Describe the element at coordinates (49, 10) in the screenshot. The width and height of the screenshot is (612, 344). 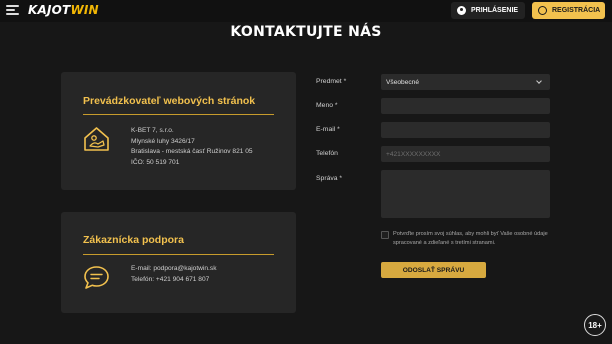
I see `logo-main: KAJOT` at that location.